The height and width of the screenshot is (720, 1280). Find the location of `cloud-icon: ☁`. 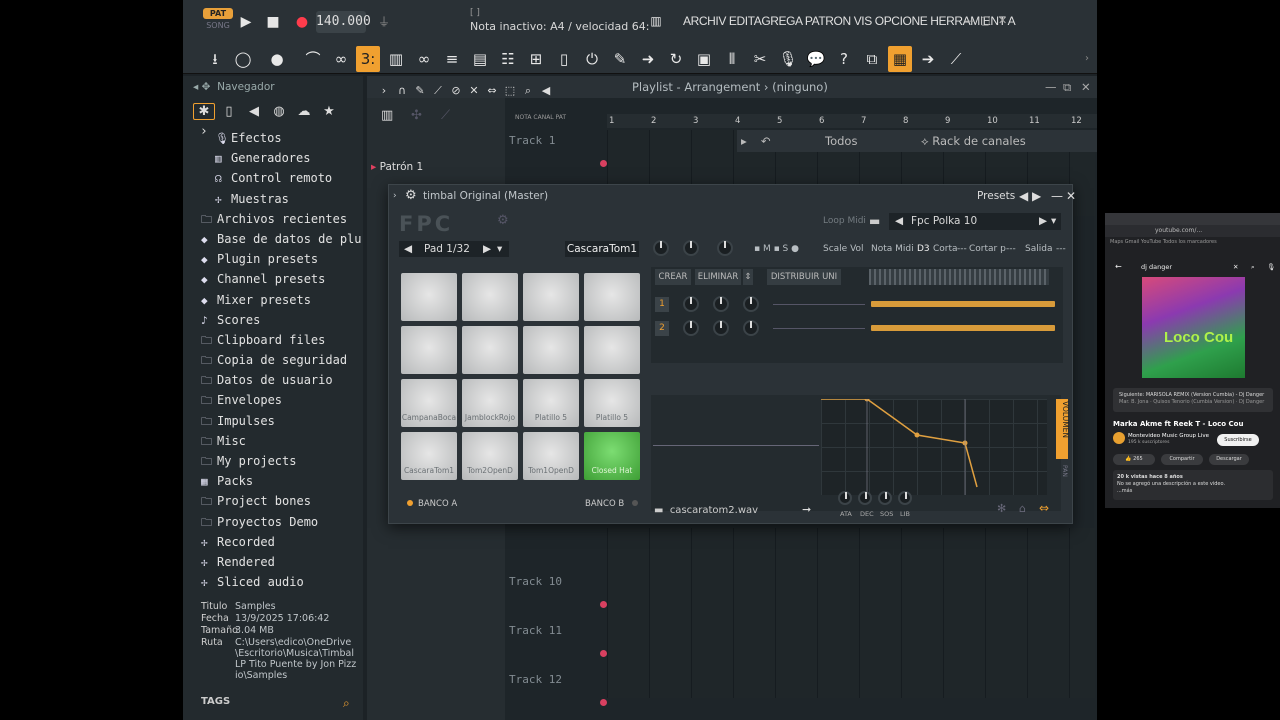

cloud-icon: ☁ is located at coordinates (304, 111).